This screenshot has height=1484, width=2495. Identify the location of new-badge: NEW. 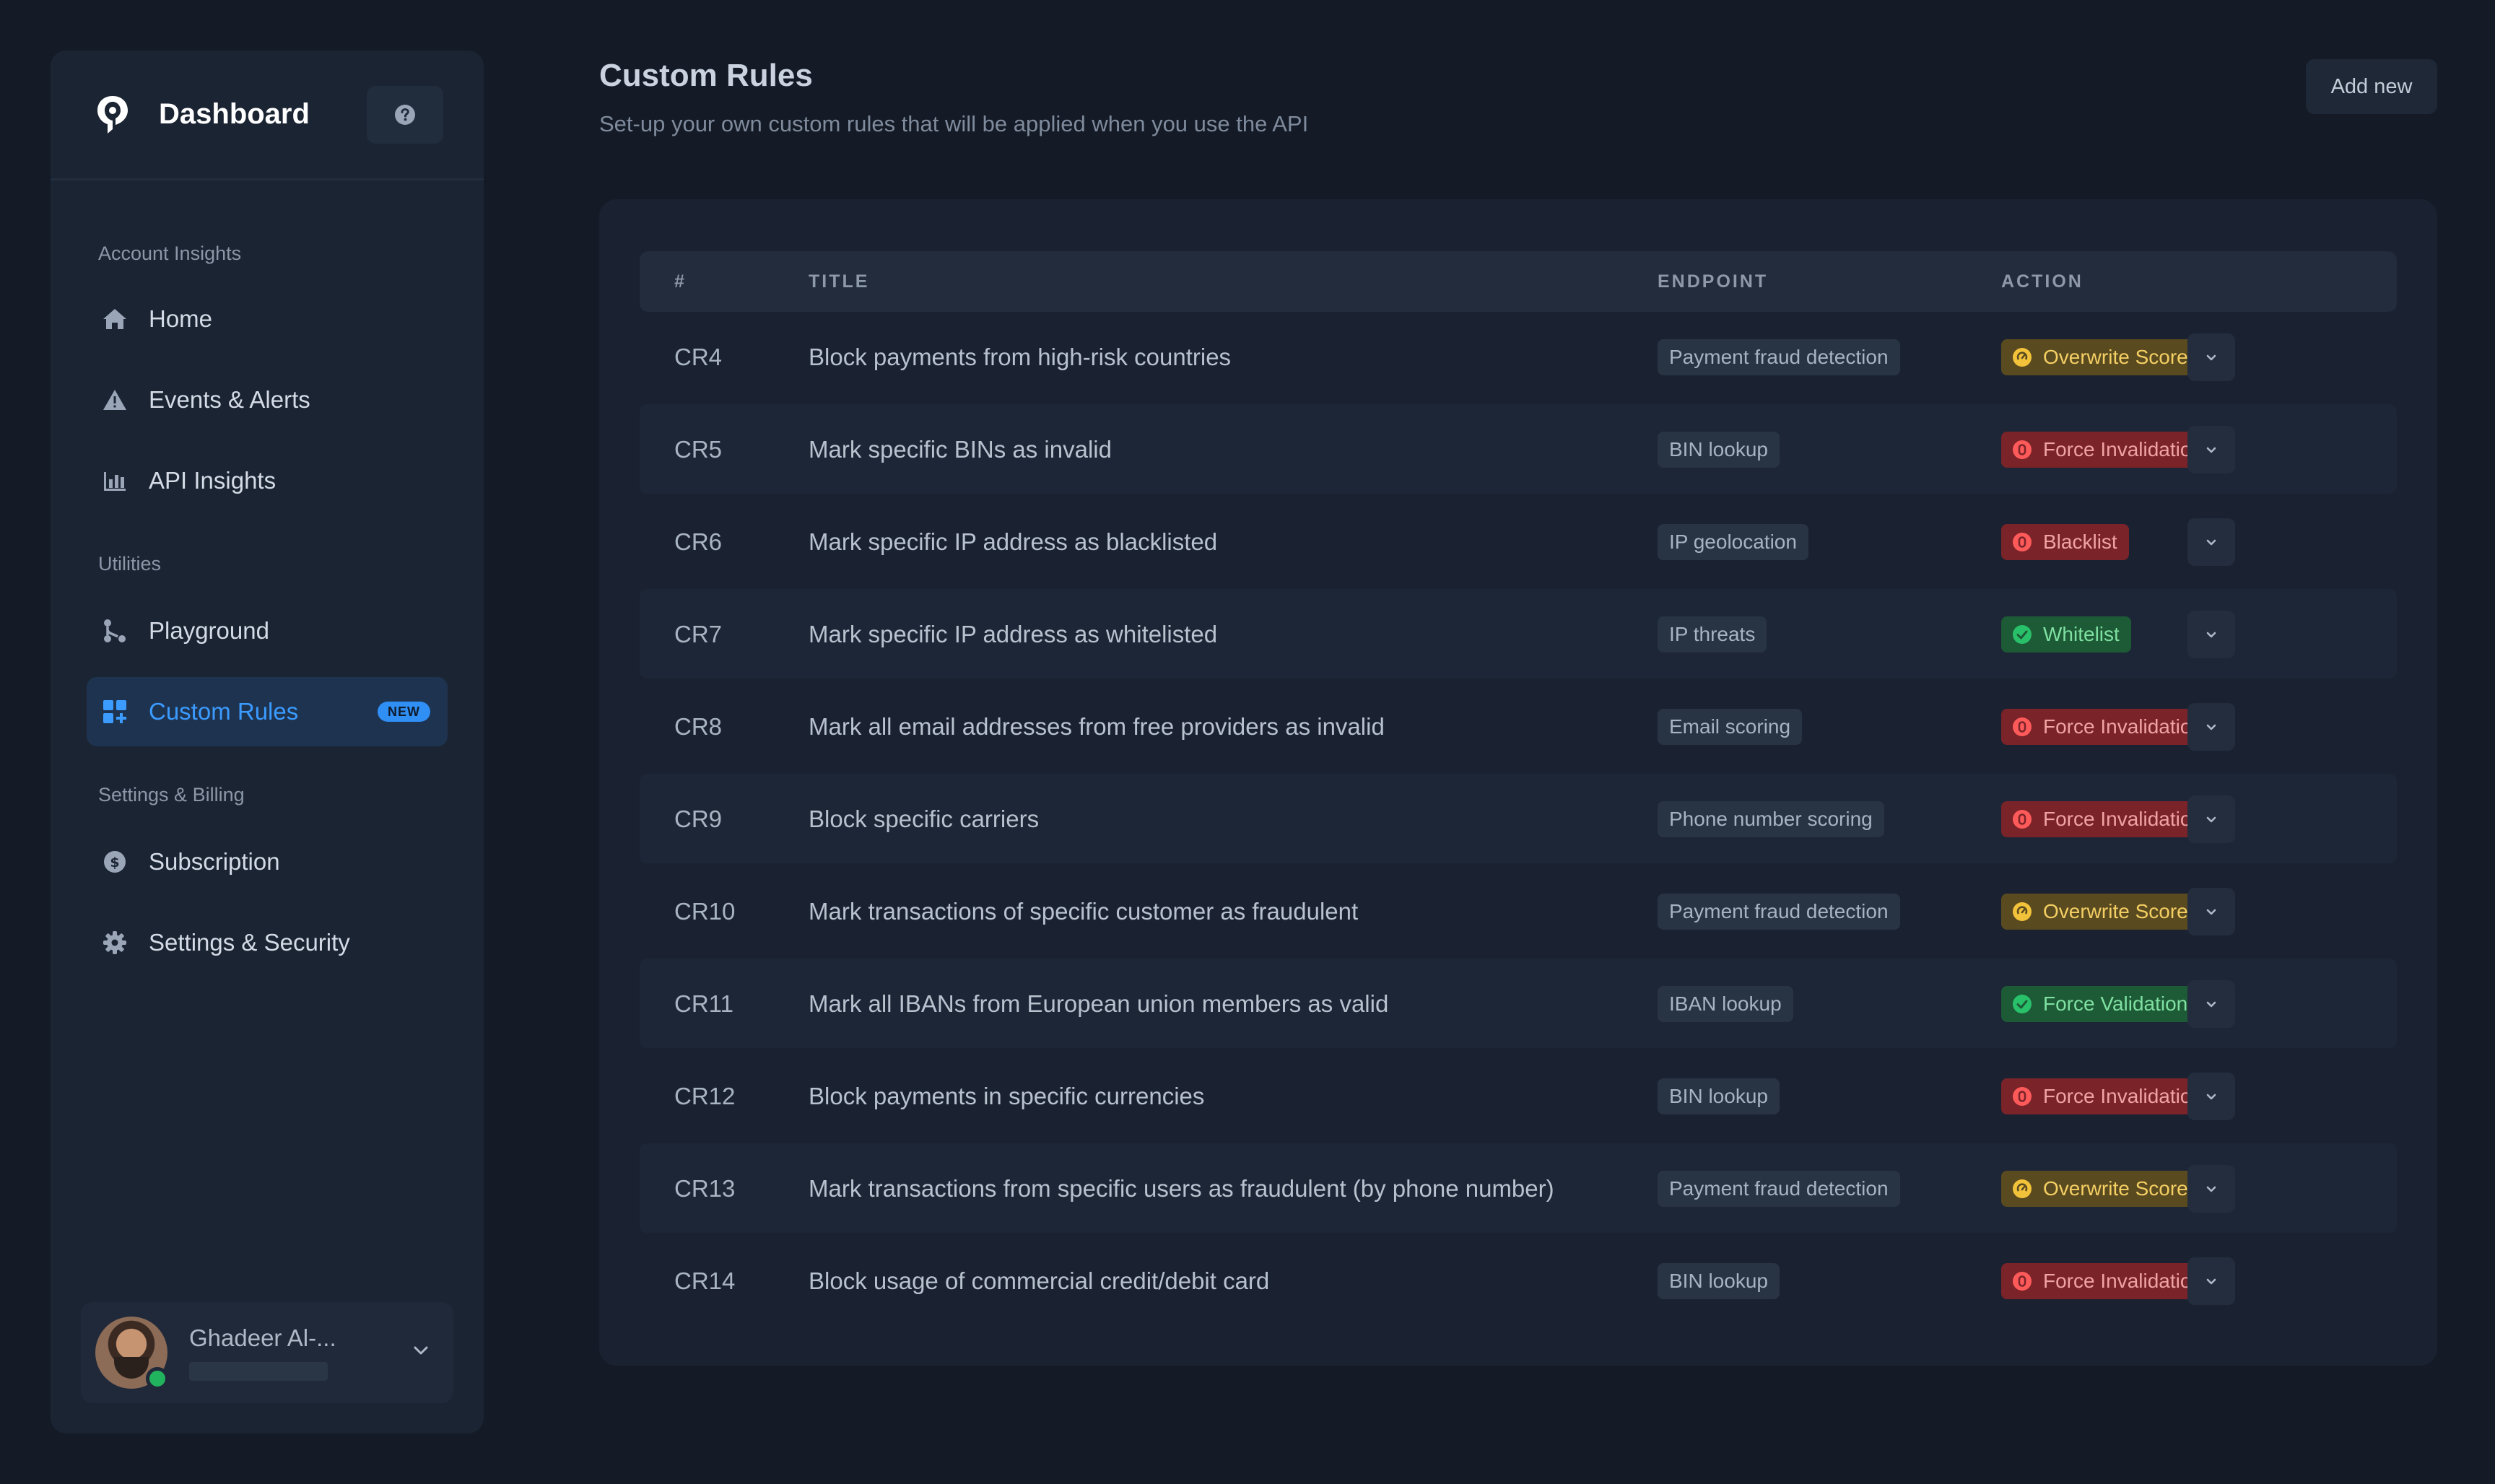
(404, 712).